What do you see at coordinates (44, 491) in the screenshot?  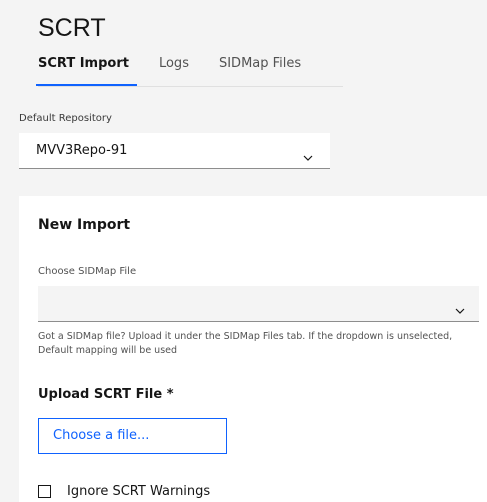 I see `checkbox-box` at bounding box center [44, 491].